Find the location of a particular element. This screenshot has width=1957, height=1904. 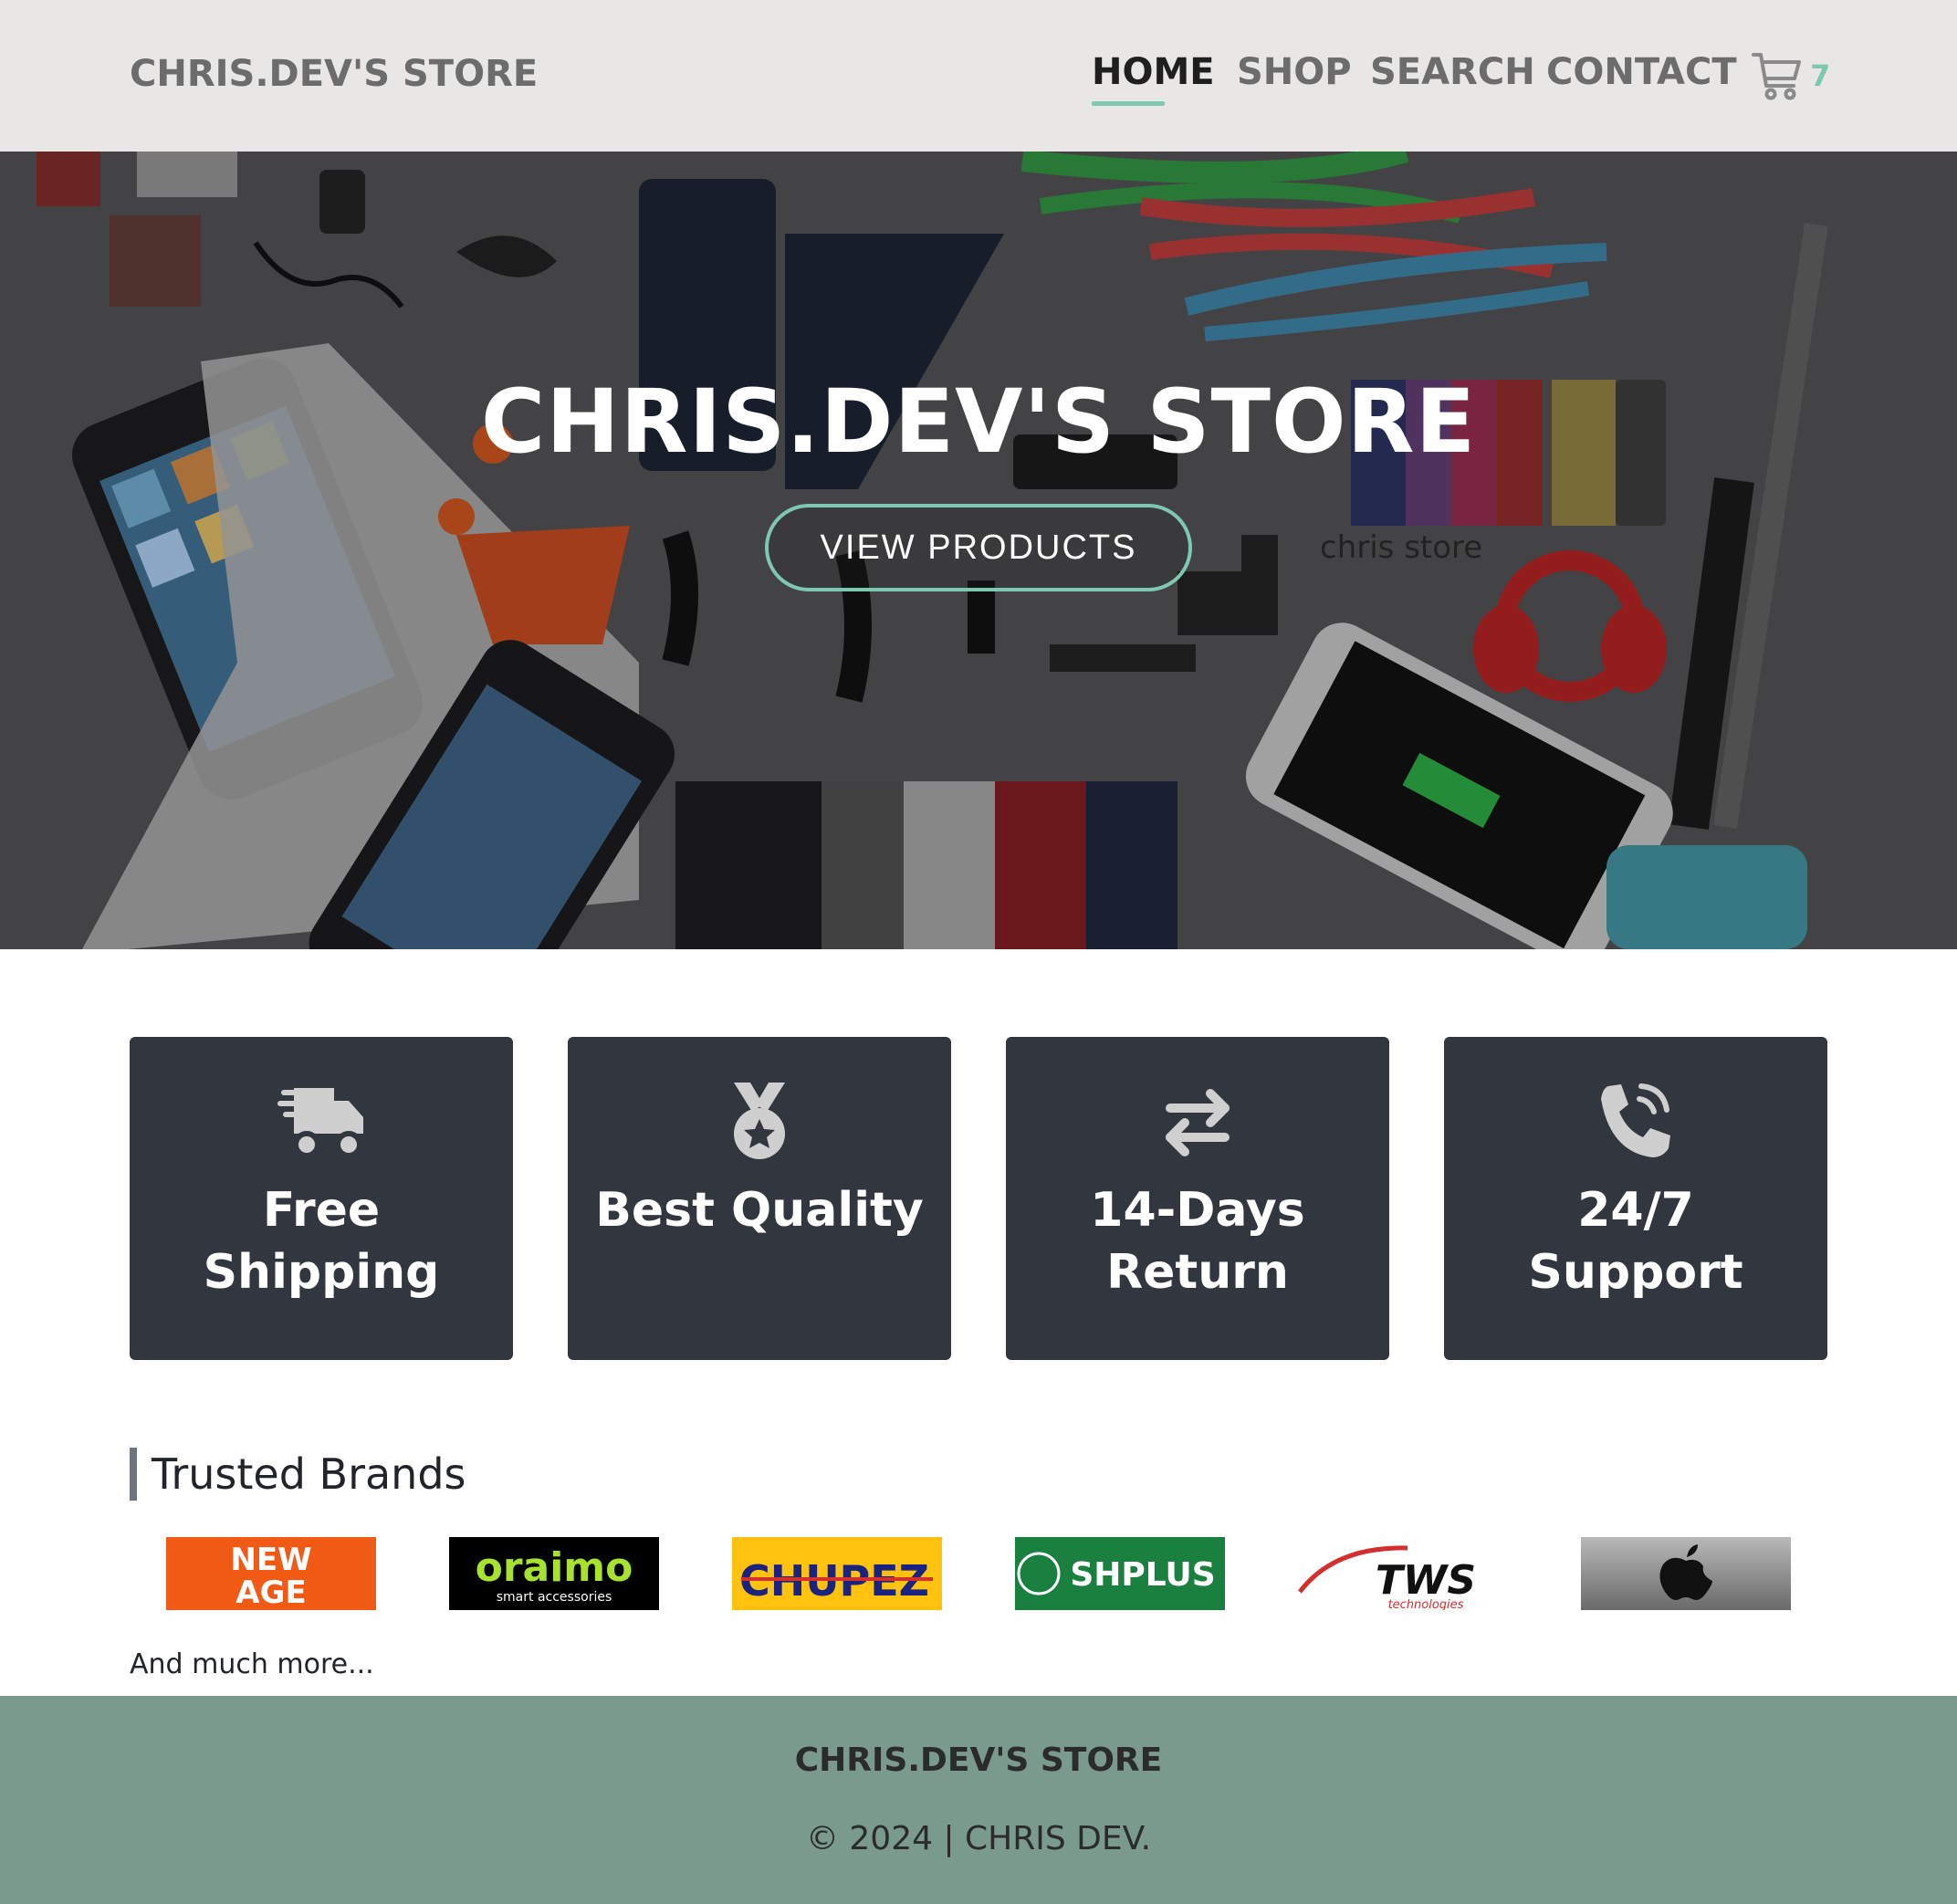

footer-copyright: © 2024 | CHRIS DEV. is located at coordinates (978, 1839).